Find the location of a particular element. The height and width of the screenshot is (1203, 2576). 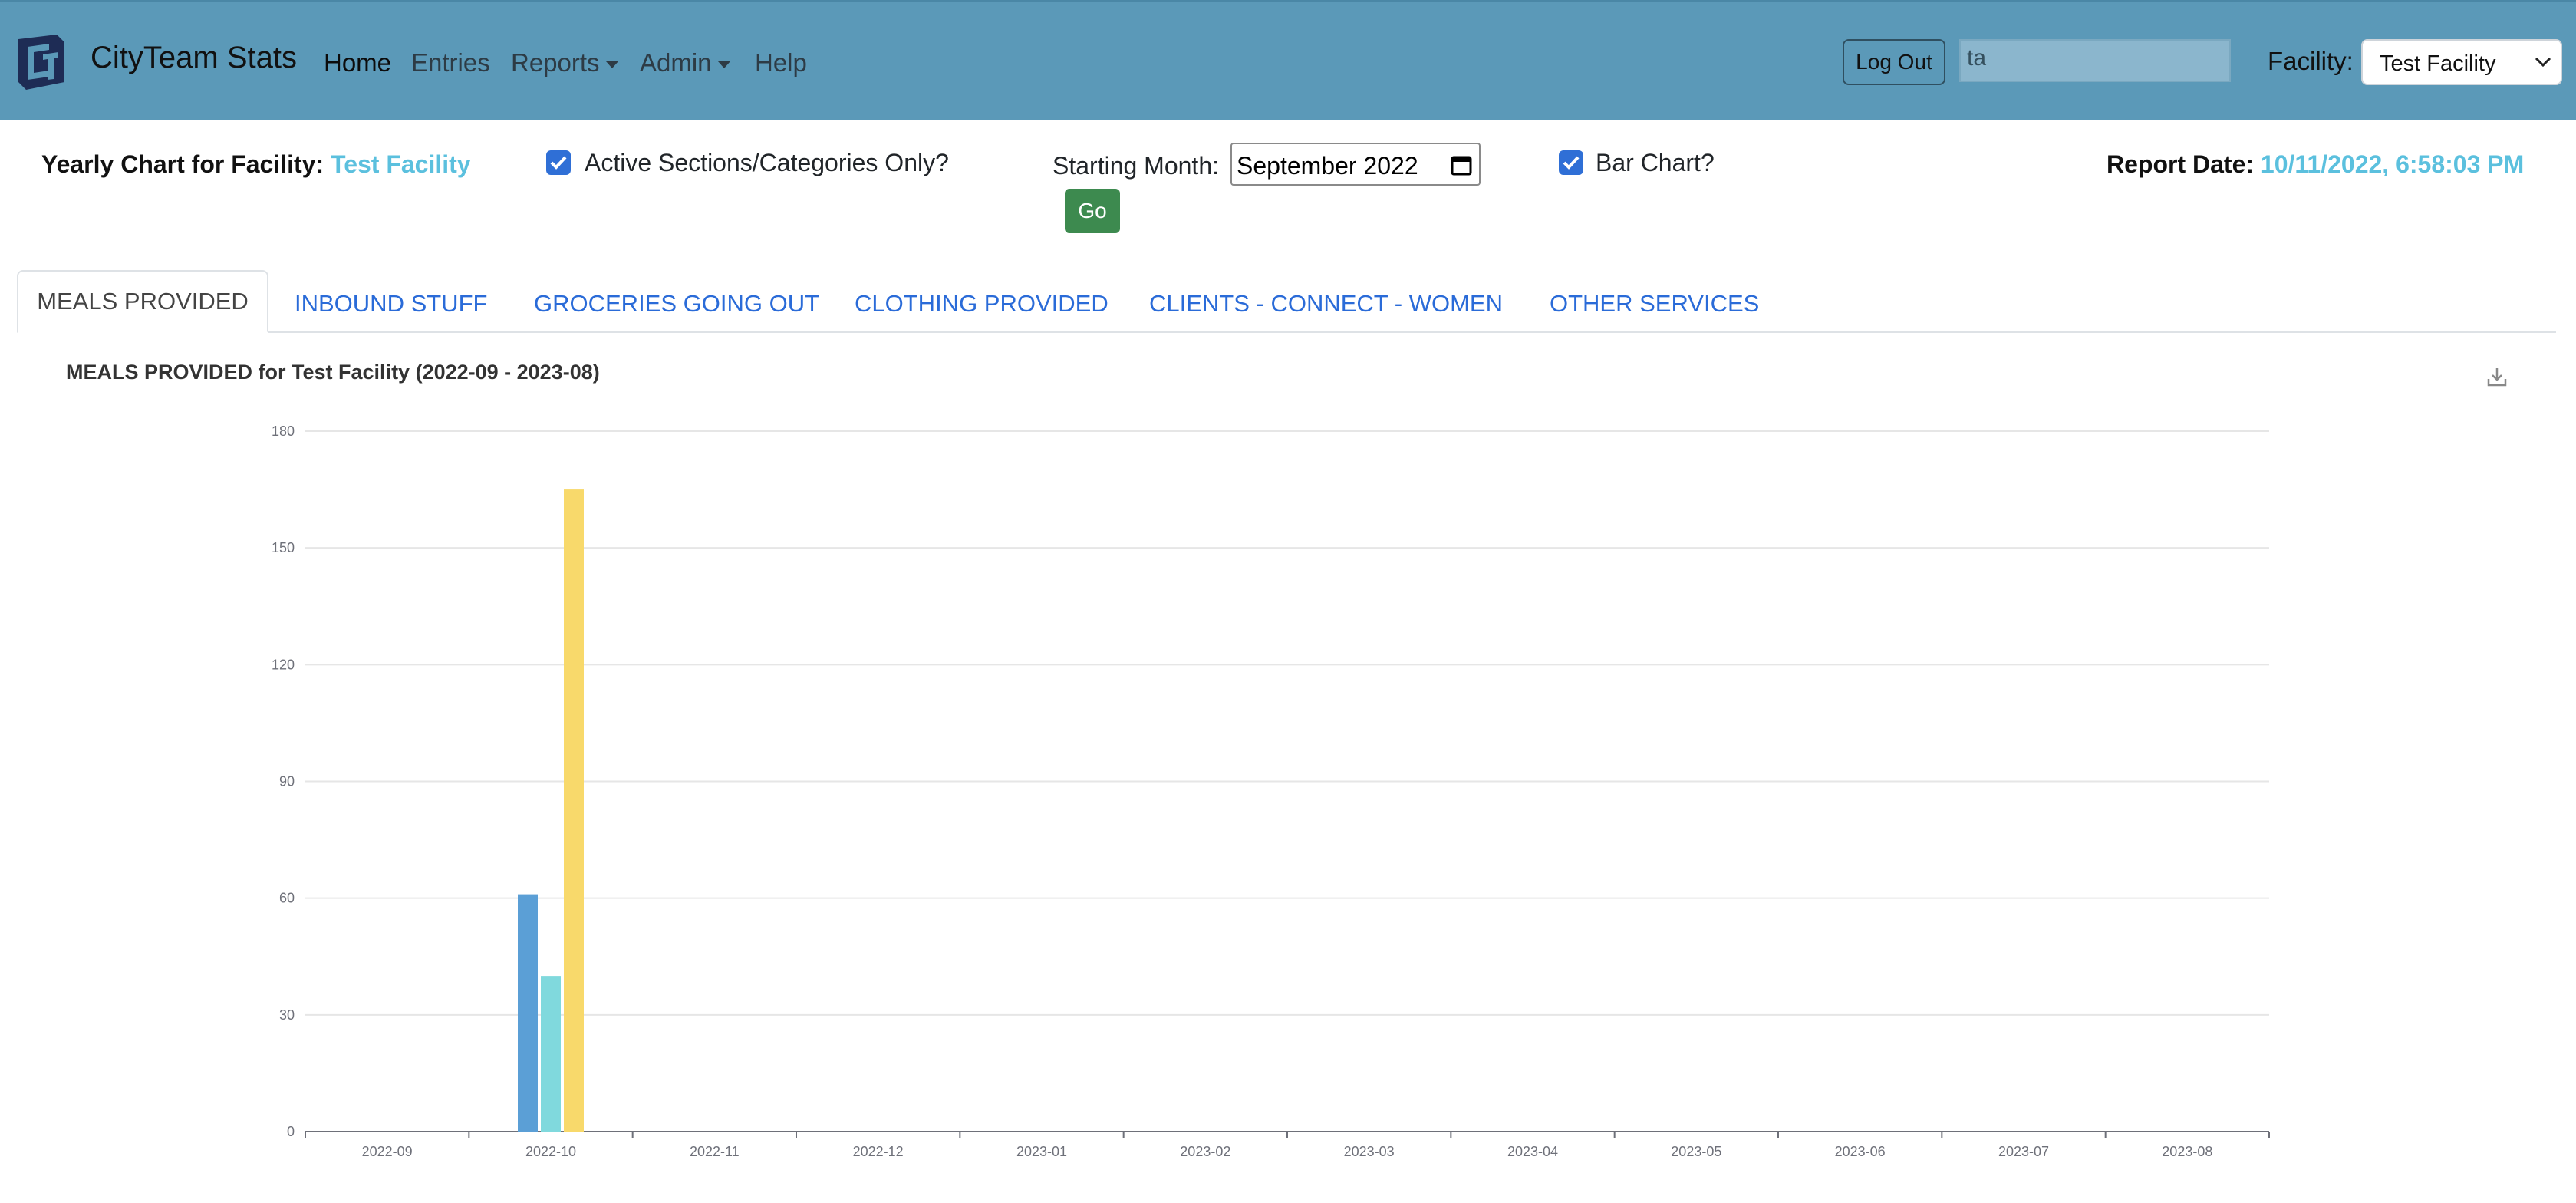

tab-other-services: OTHER SERVICES is located at coordinates (1654, 304).